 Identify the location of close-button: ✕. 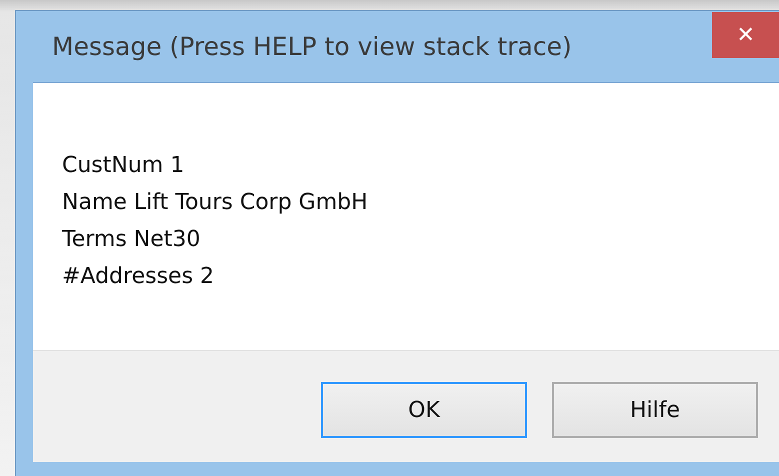
(745, 35).